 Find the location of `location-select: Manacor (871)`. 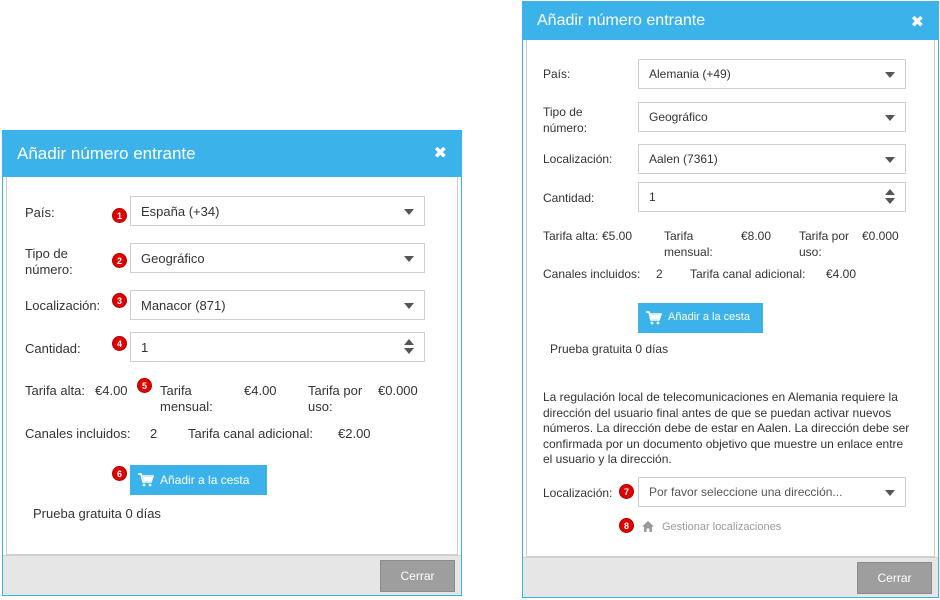

location-select: Manacor (871) is located at coordinates (277, 305).